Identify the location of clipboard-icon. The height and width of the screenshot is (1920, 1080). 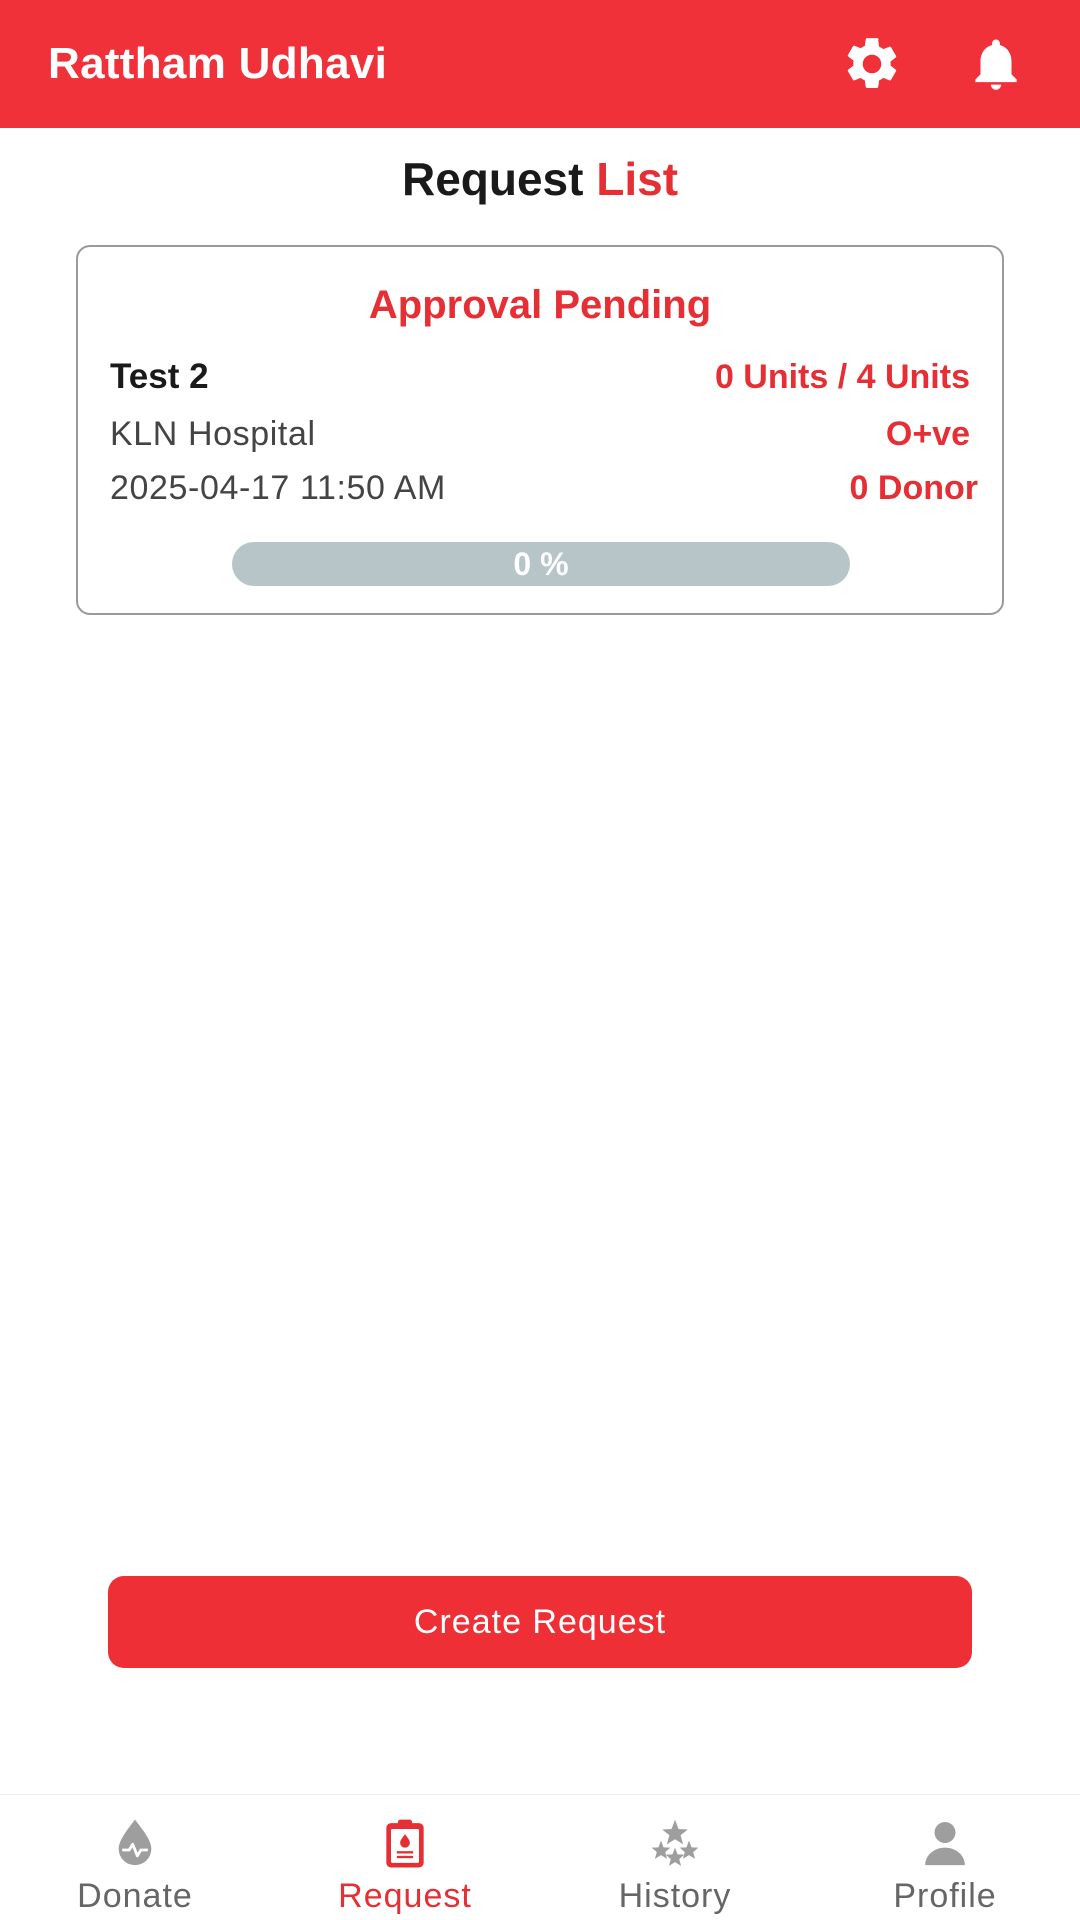
(405, 1843).